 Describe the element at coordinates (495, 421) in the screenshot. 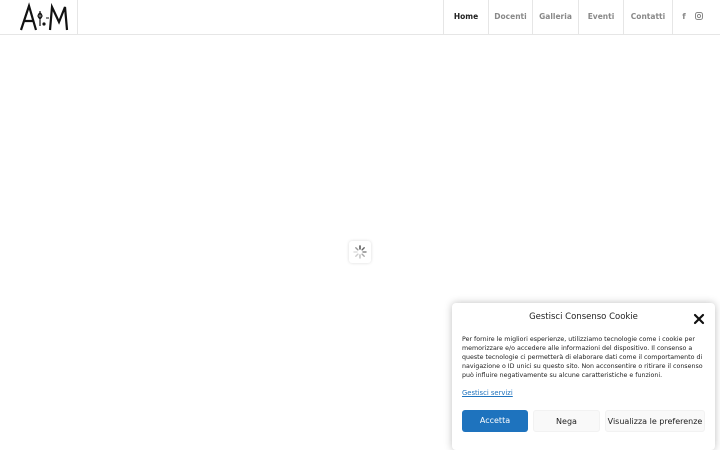

I see `accept-button: Accetta` at that location.